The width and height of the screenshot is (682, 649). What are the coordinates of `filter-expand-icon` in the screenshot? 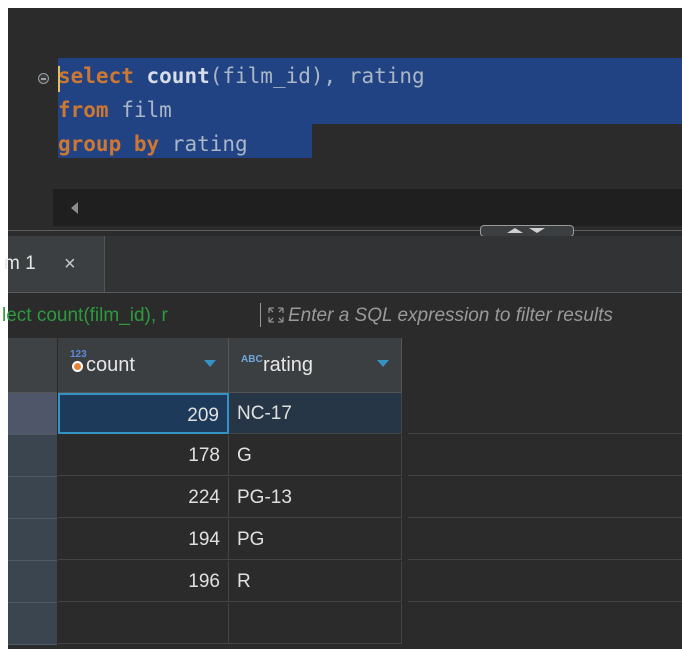 It's located at (276, 315).